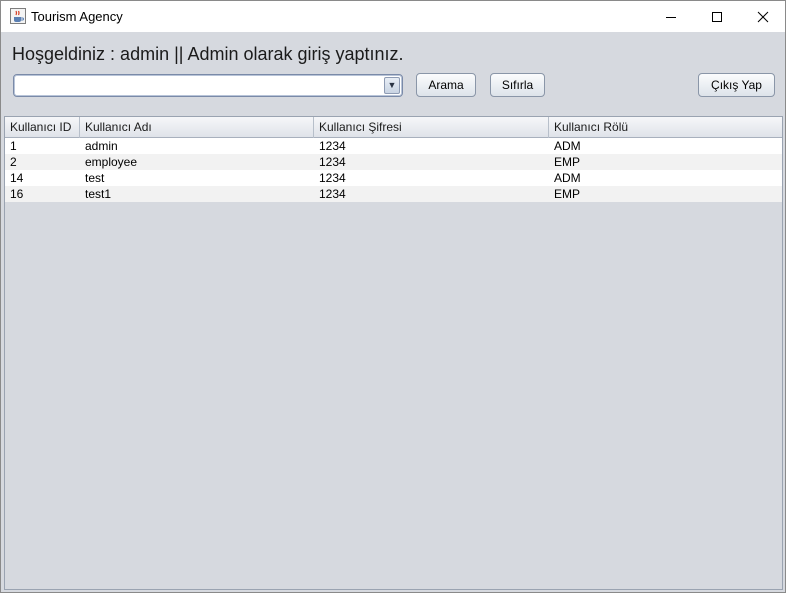 This screenshot has width=786, height=593. Describe the element at coordinates (13, 146) in the screenshot. I see `cell-user-id: 1` at that location.